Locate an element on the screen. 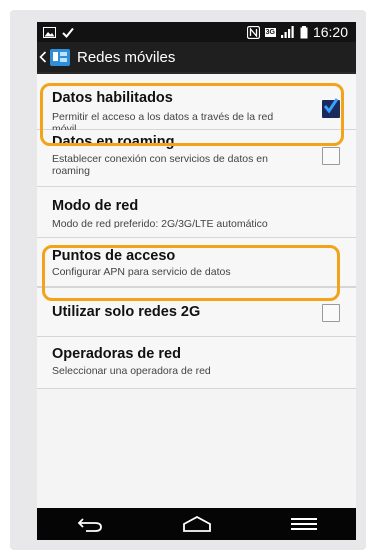 The width and height of the screenshot is (384, 559). status-bar: 3G 16:20 is located at coordinates (196, 32).